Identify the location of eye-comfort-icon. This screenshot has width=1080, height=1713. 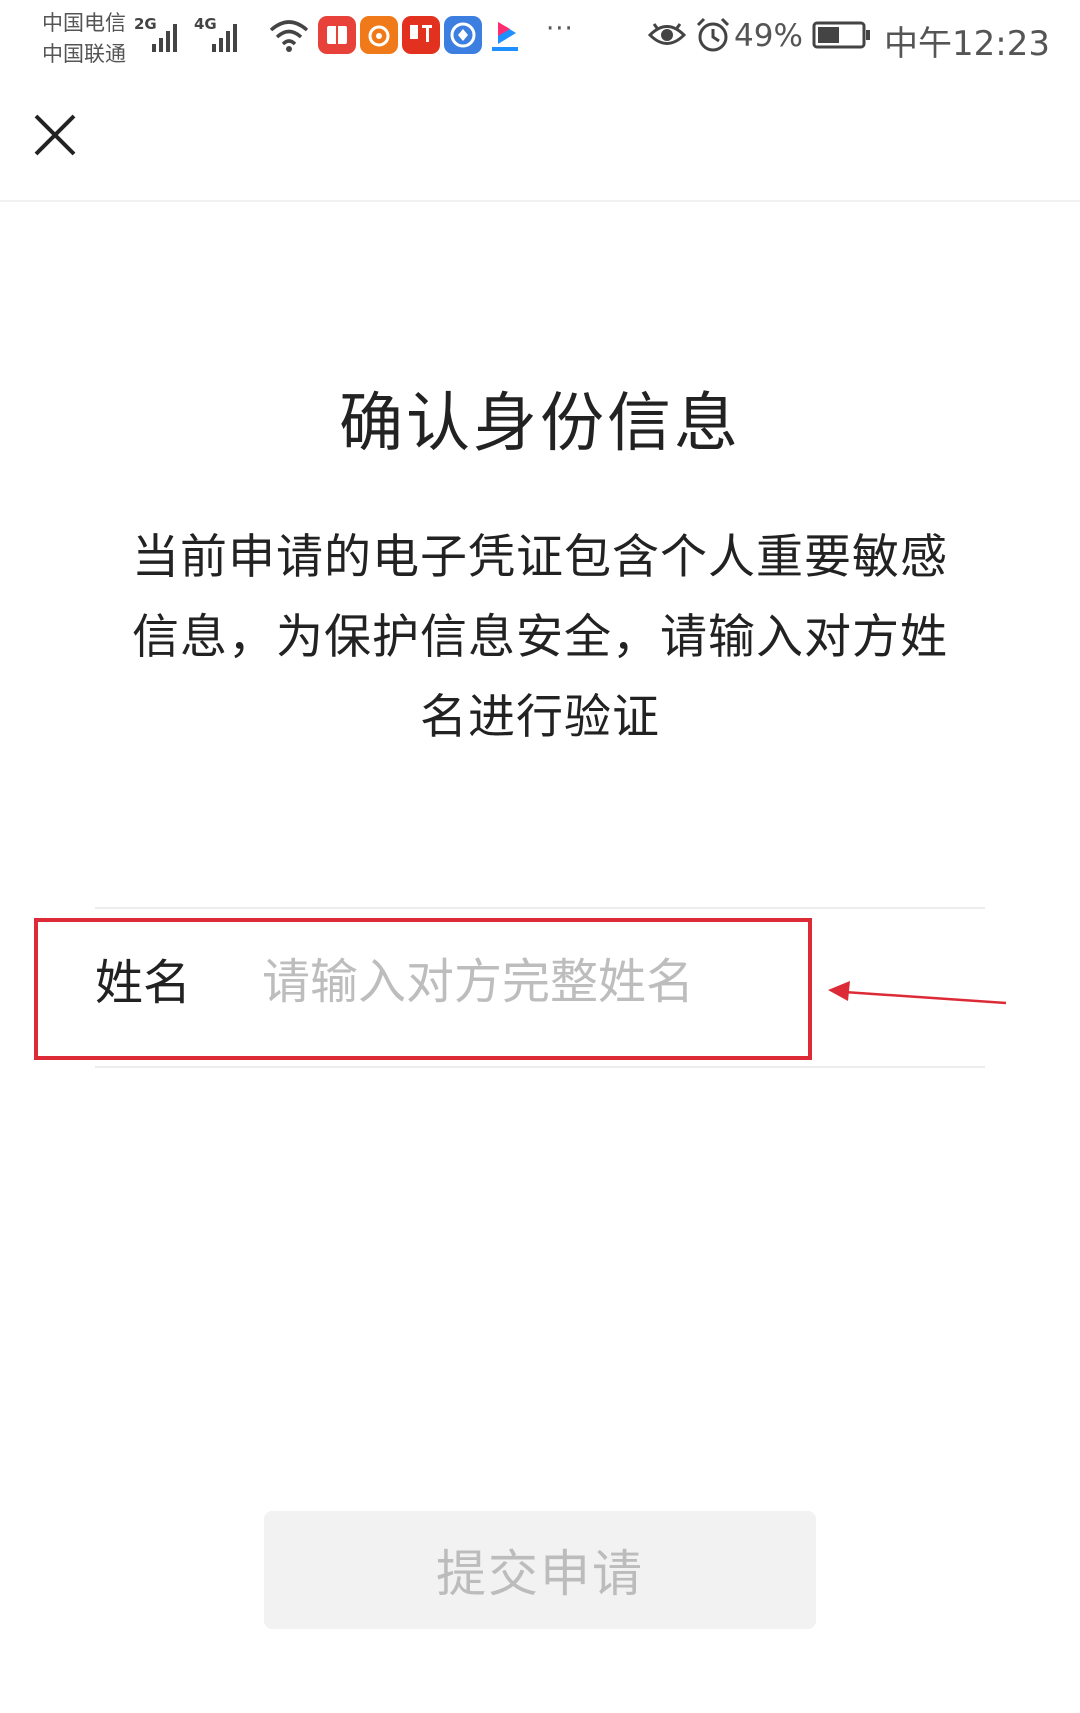
(667, 34).